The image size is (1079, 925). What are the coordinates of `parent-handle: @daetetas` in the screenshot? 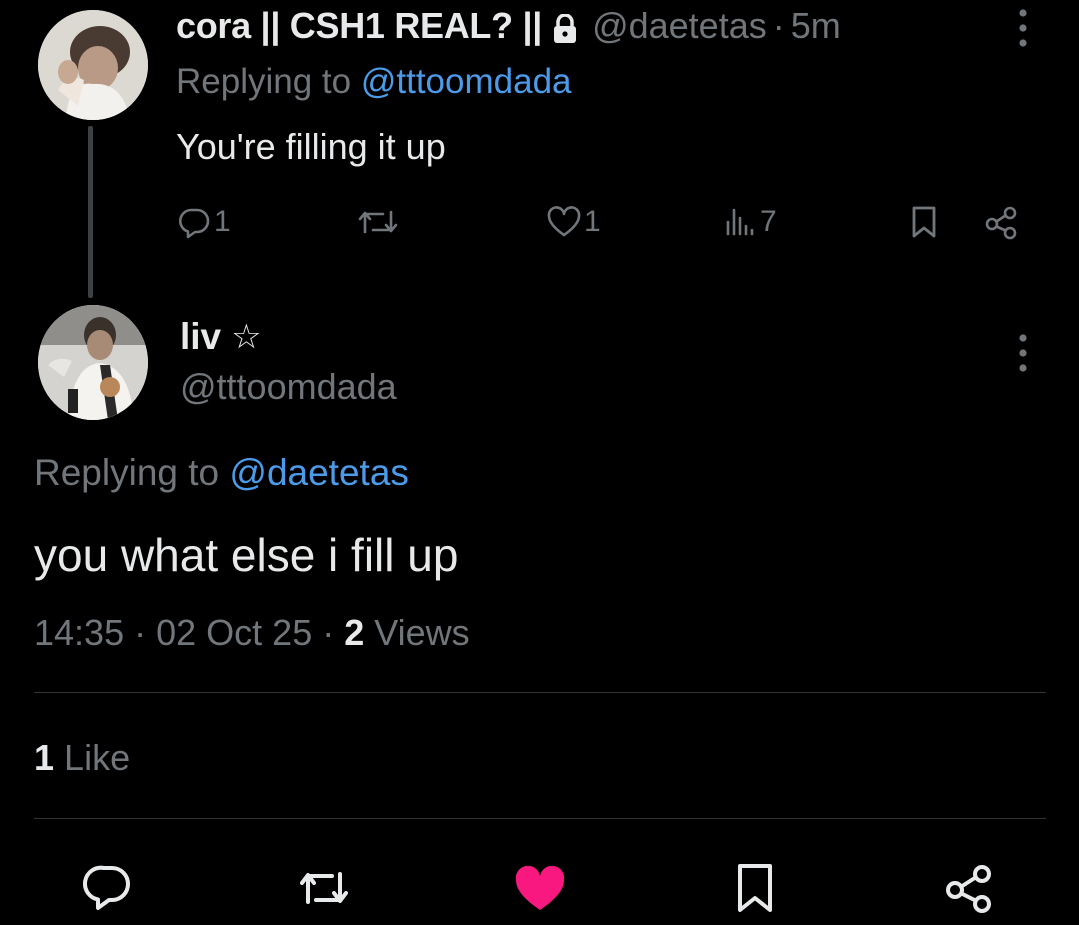 It's located at (679, 26).